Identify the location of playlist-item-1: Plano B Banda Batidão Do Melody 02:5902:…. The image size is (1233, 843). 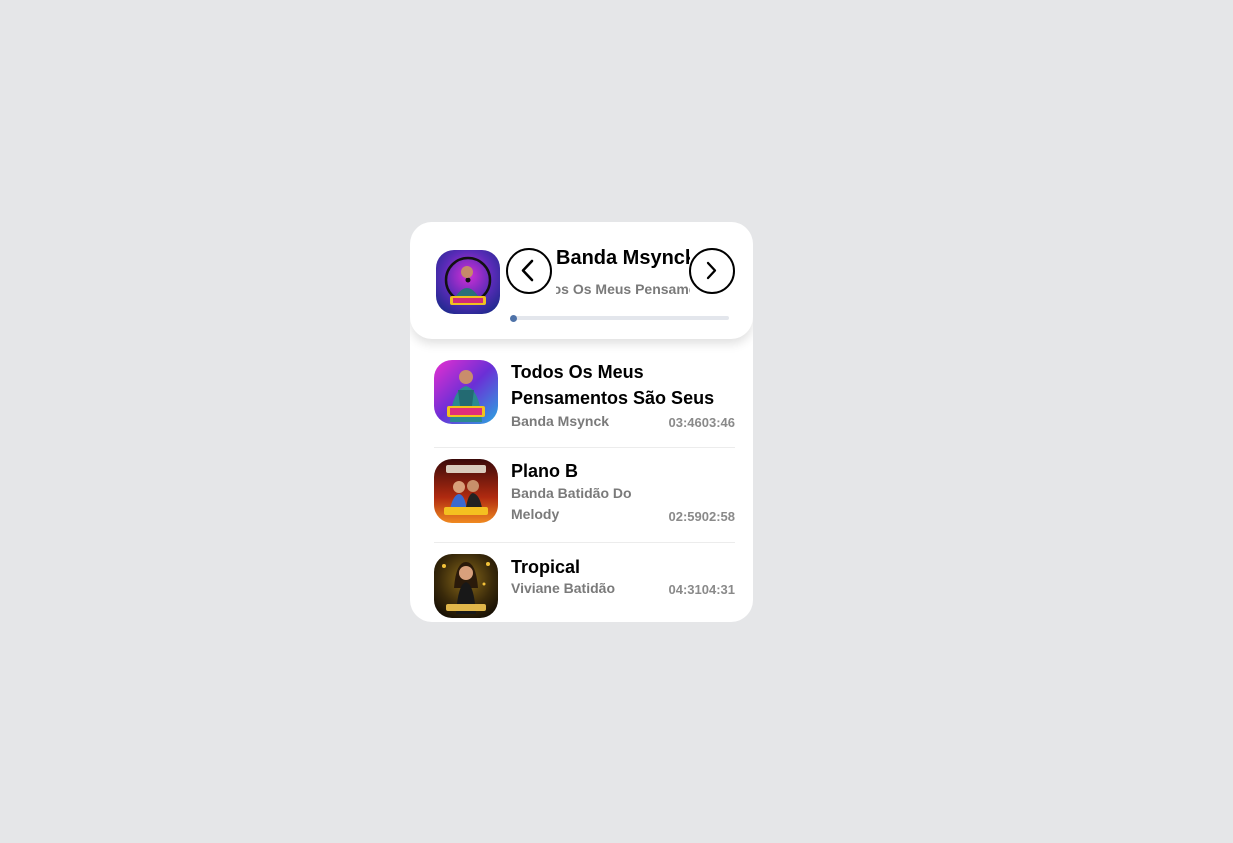
(584, 495).